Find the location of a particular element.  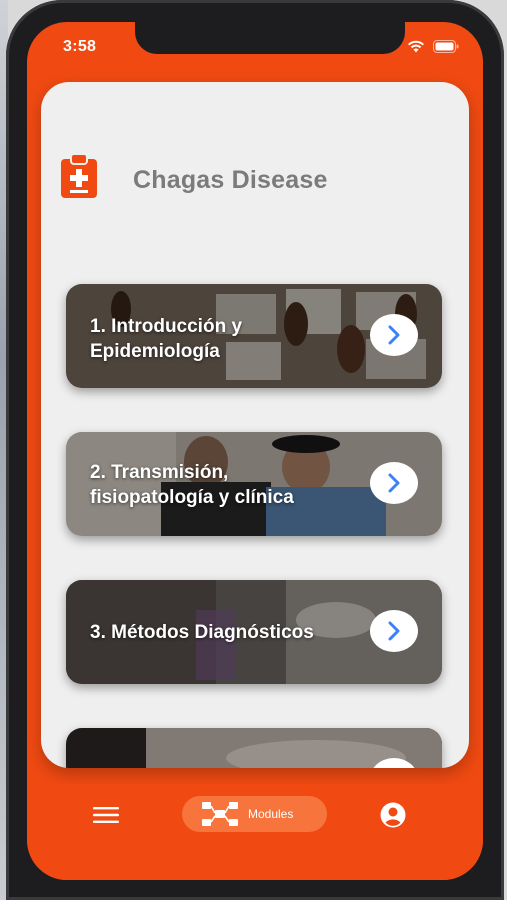

module-card-1: 1. Introducción y Epidemiología is located at coordinates (254, 336).